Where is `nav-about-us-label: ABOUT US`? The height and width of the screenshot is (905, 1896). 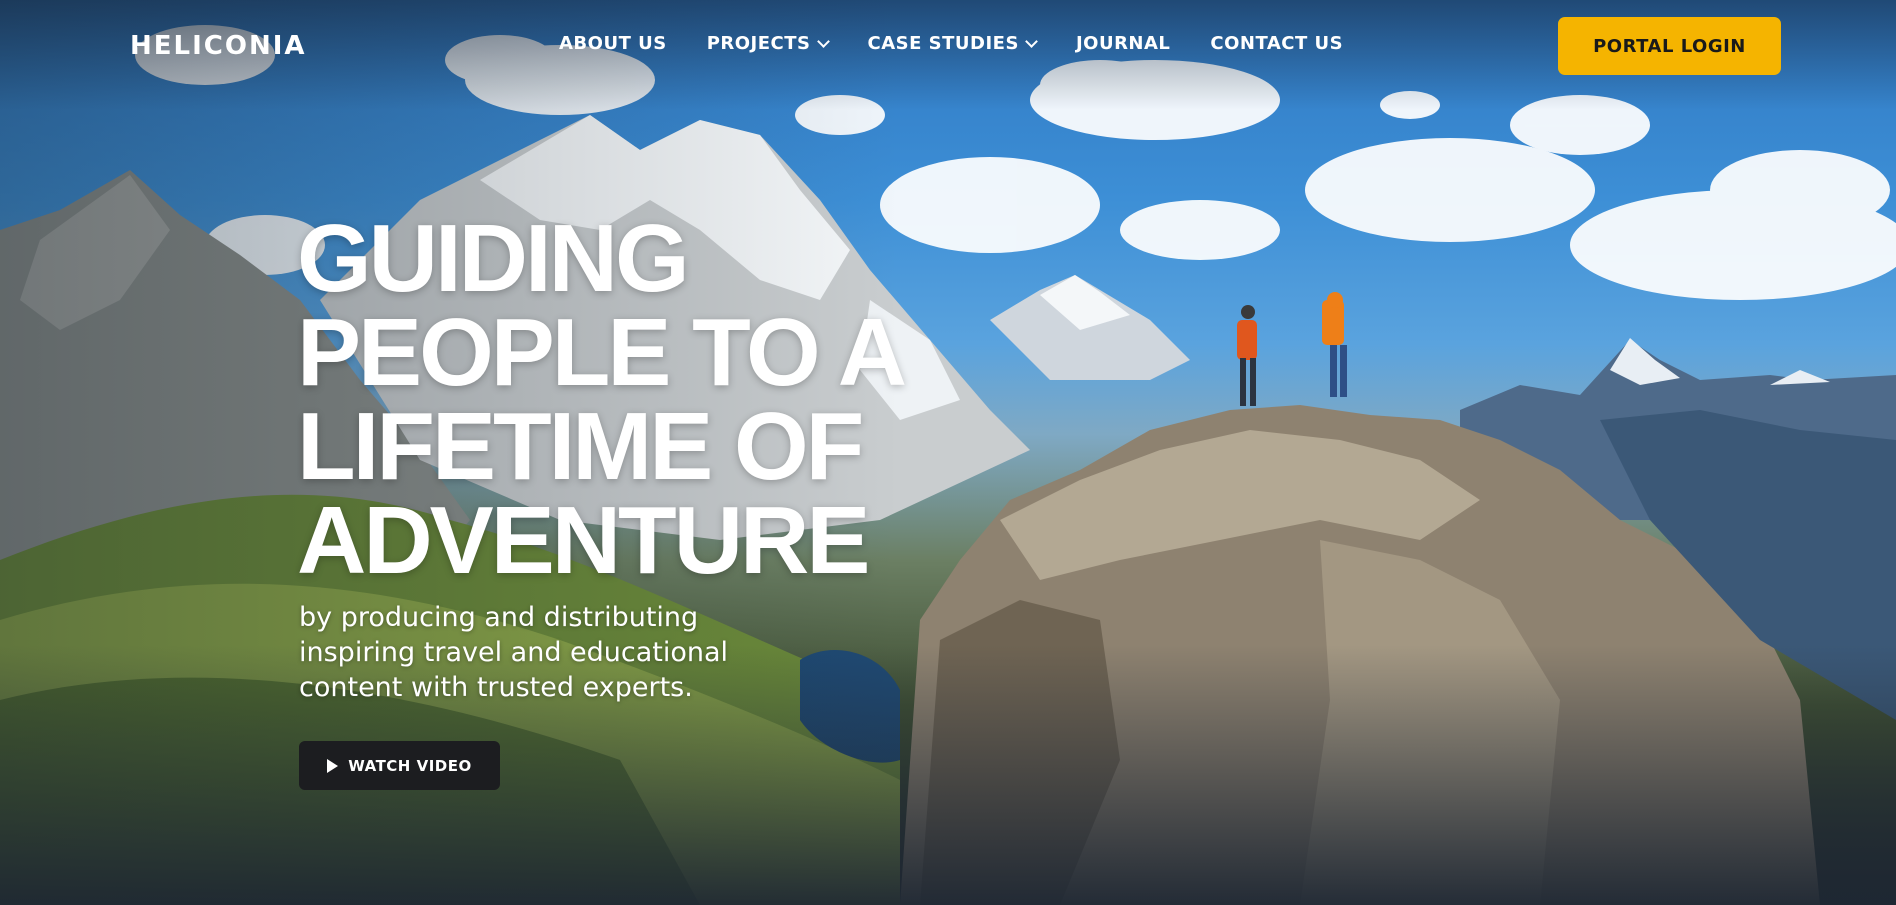
nav-about-us-label: ABOUT US is located at coordinates (613, 43).